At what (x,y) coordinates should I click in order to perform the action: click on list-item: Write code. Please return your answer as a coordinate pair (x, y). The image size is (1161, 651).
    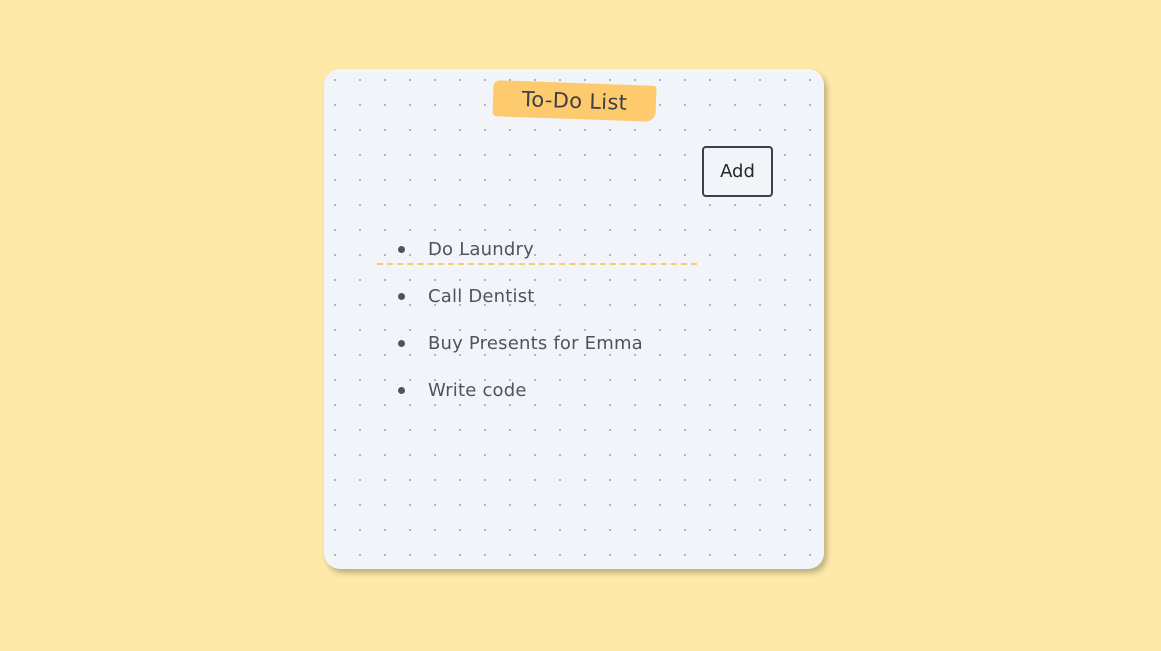
    Looking at the image, I should click on (520, 390).